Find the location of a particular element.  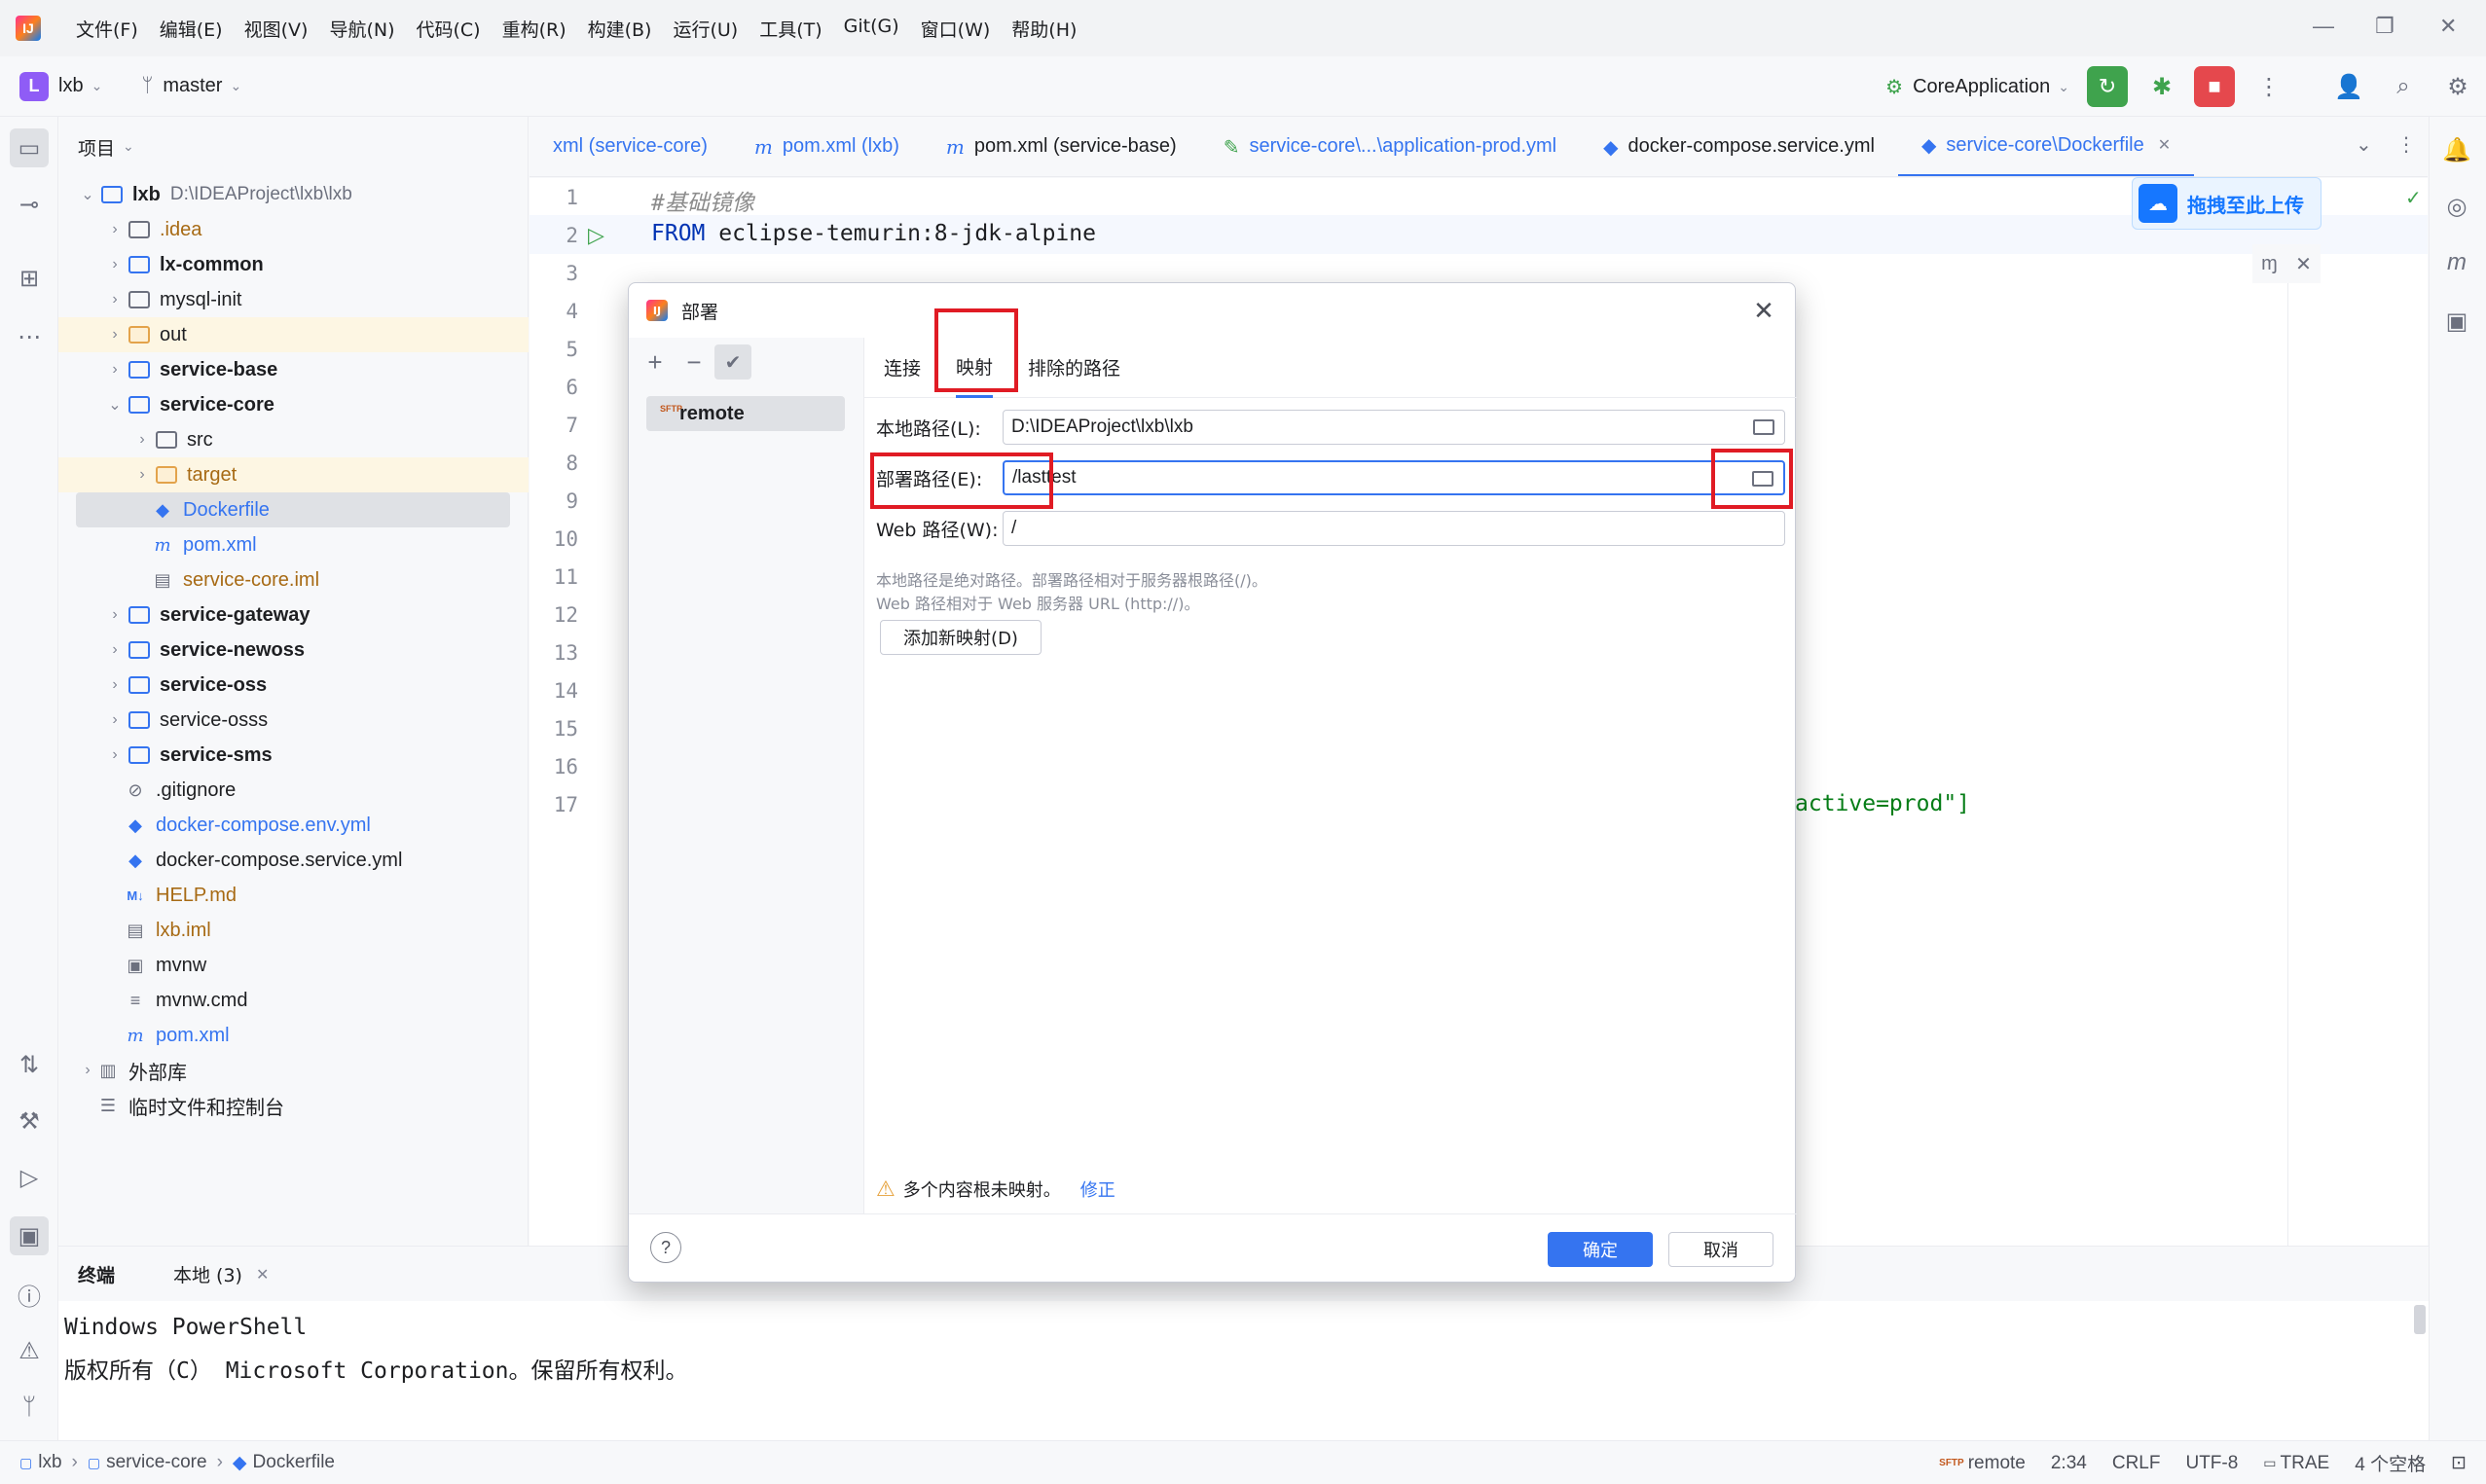

lock-icon: ⊡ is located at coordinates (2459, 1463).